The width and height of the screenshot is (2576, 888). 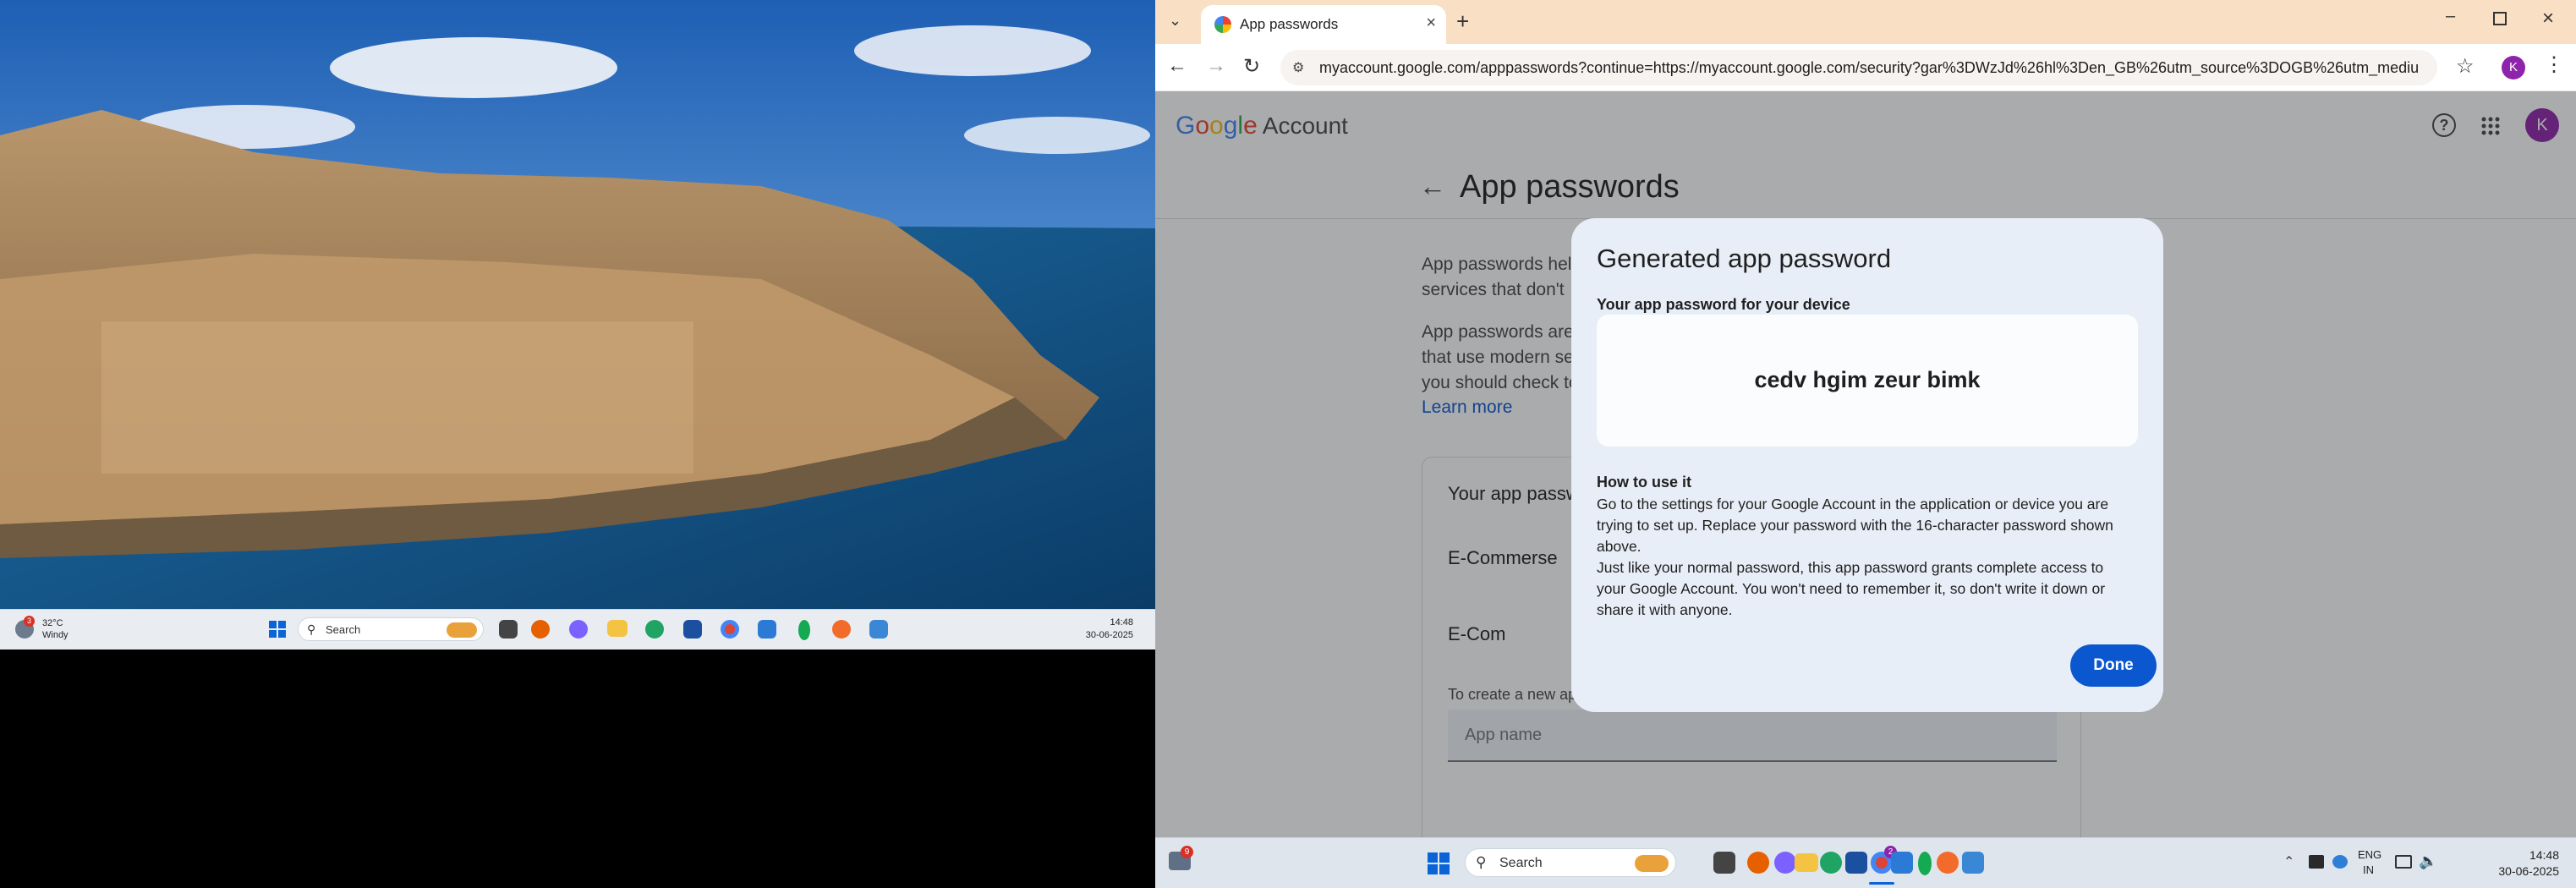 I want to click on edge-icon, so click(x=654, y=630).